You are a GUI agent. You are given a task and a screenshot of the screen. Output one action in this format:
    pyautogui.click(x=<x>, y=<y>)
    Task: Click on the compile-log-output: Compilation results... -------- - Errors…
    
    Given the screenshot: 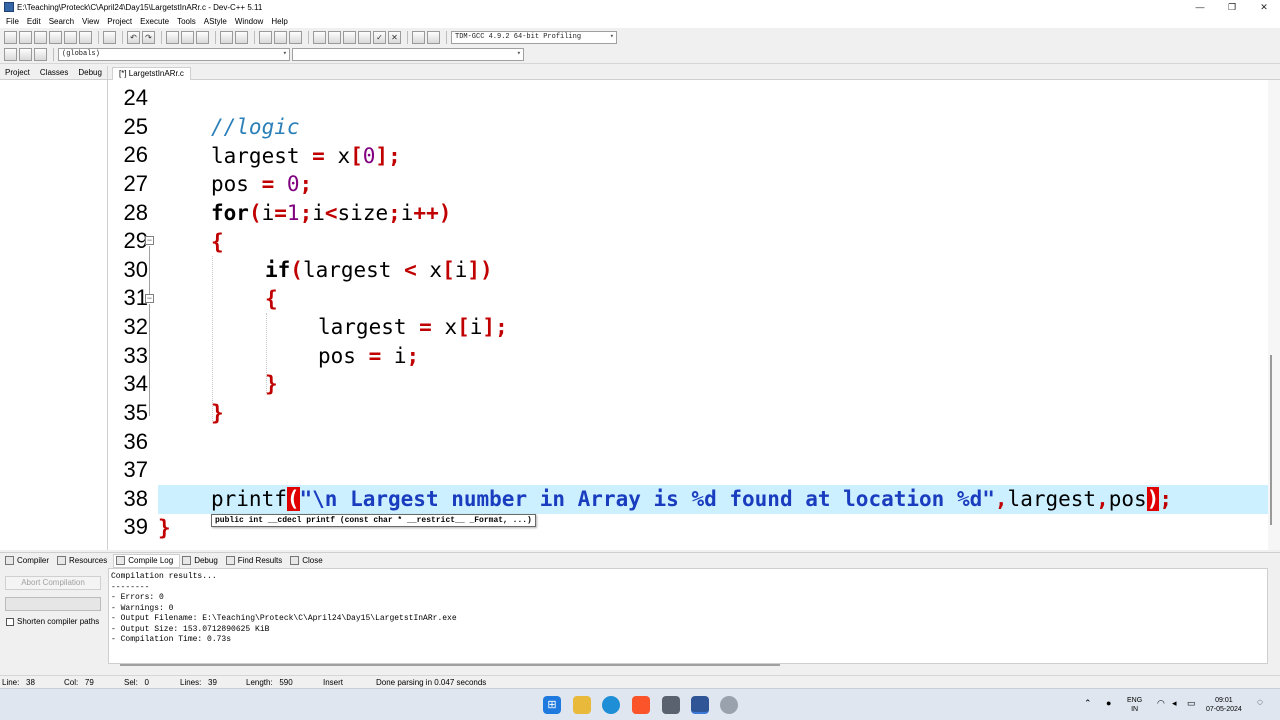 What is the action you would take?
    pyautogui.click(x=688, y=616)
    